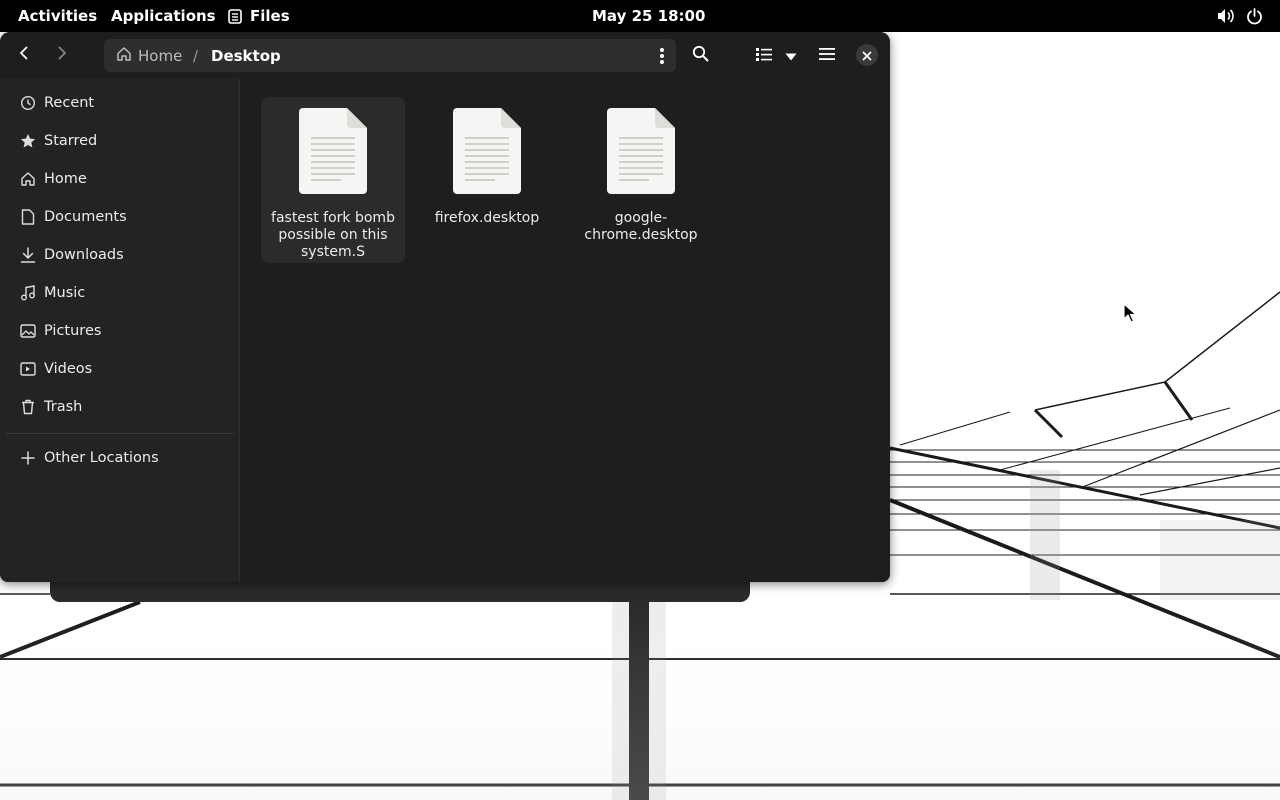 The height and width of the screenshot is (800, 1280). I want to click on sidebar-item-other-locations: Other Locations, so click(120, 458).